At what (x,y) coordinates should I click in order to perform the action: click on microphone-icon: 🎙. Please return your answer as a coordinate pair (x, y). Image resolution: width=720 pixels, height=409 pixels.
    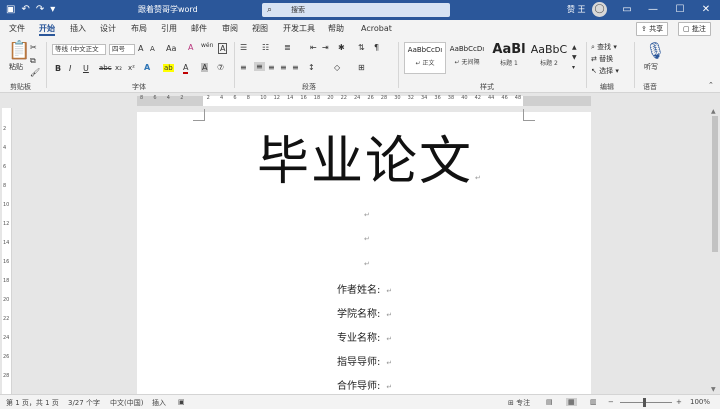
    Looking at the image, I should click on (655, 50).